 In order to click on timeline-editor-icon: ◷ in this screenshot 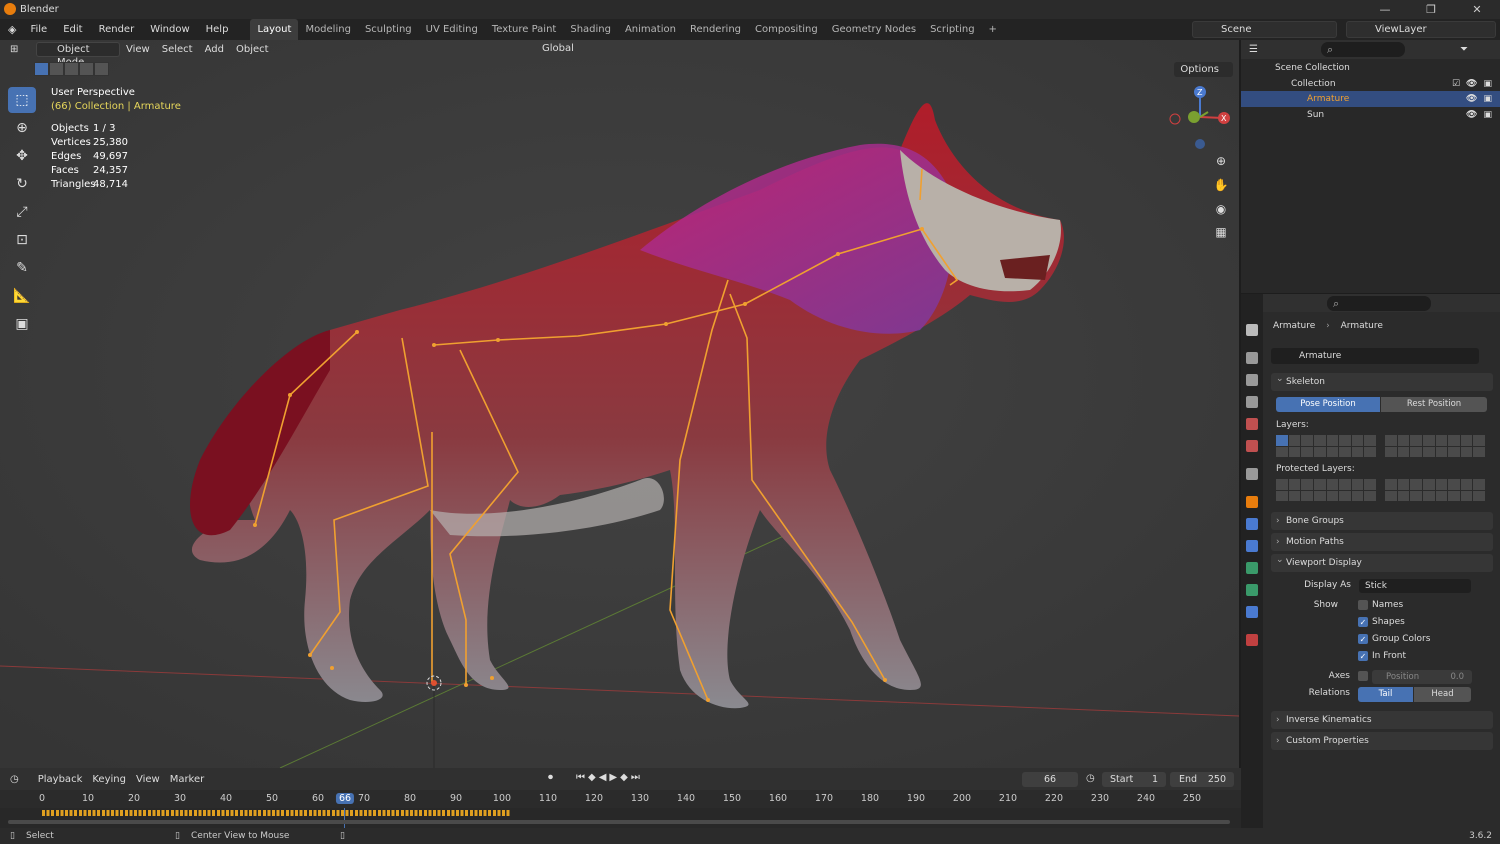, I will do `click(14, 779)`.